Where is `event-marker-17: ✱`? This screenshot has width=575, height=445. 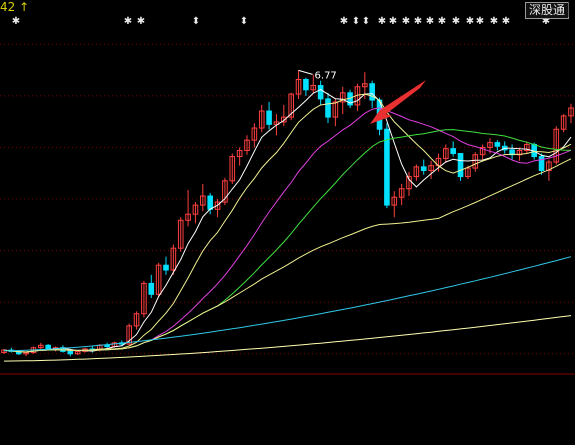
event-marker-17: ✱ is located at coordinates (494, 21).